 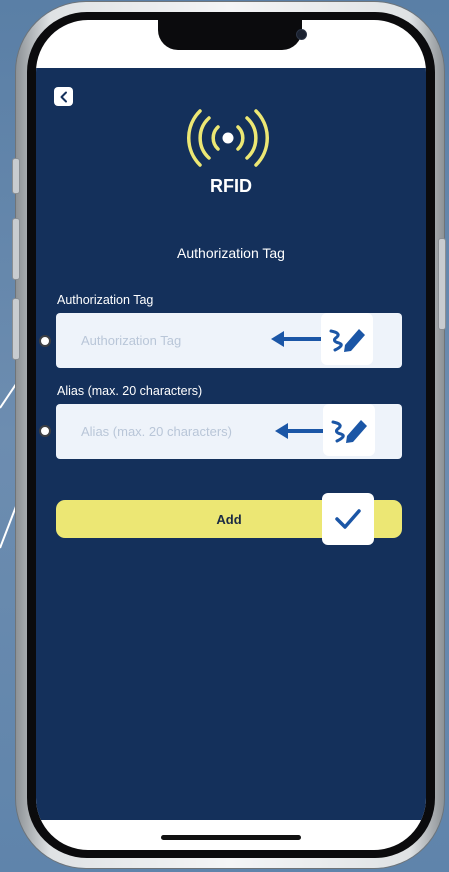 I want to click on back-button, so click(x=63, y=96).